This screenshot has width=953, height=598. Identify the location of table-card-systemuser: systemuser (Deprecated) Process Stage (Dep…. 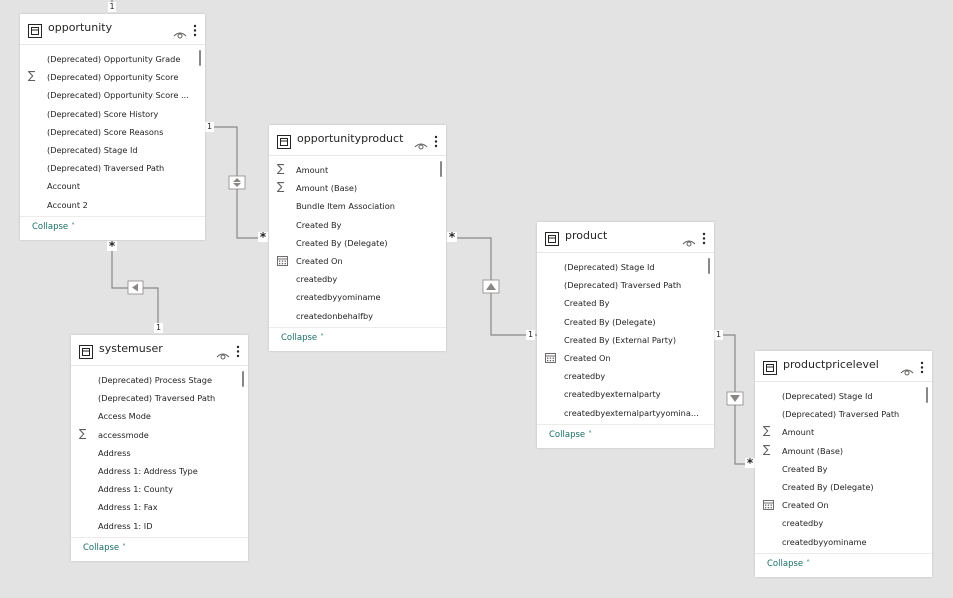
(159, 448).